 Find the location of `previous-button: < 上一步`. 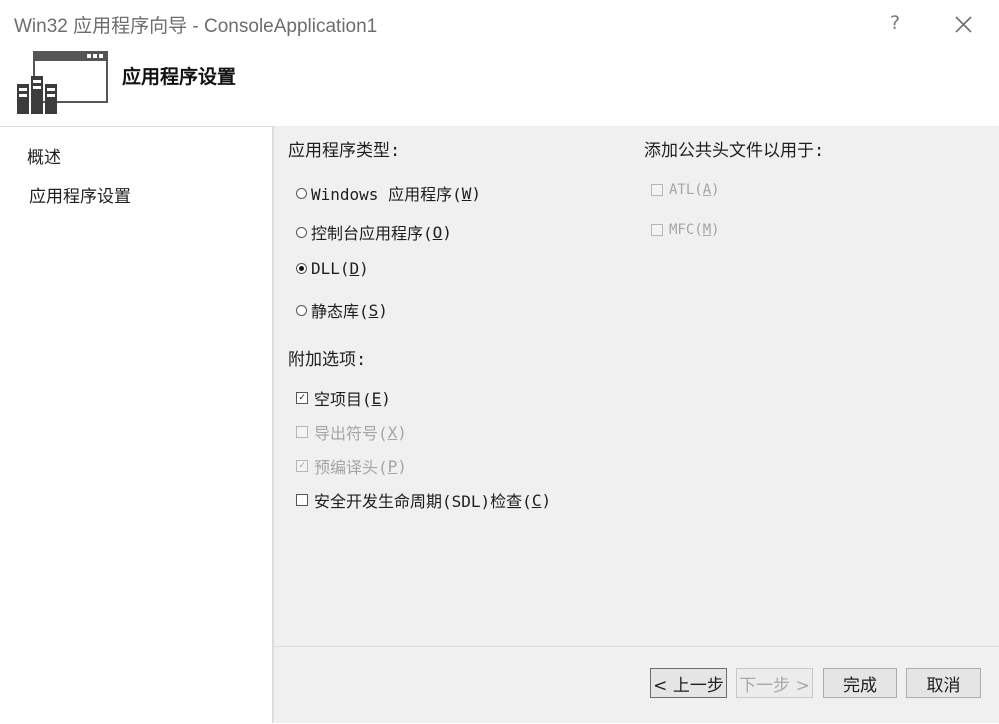

previous-button: < 上一步 is located at coordinates (688, 683).